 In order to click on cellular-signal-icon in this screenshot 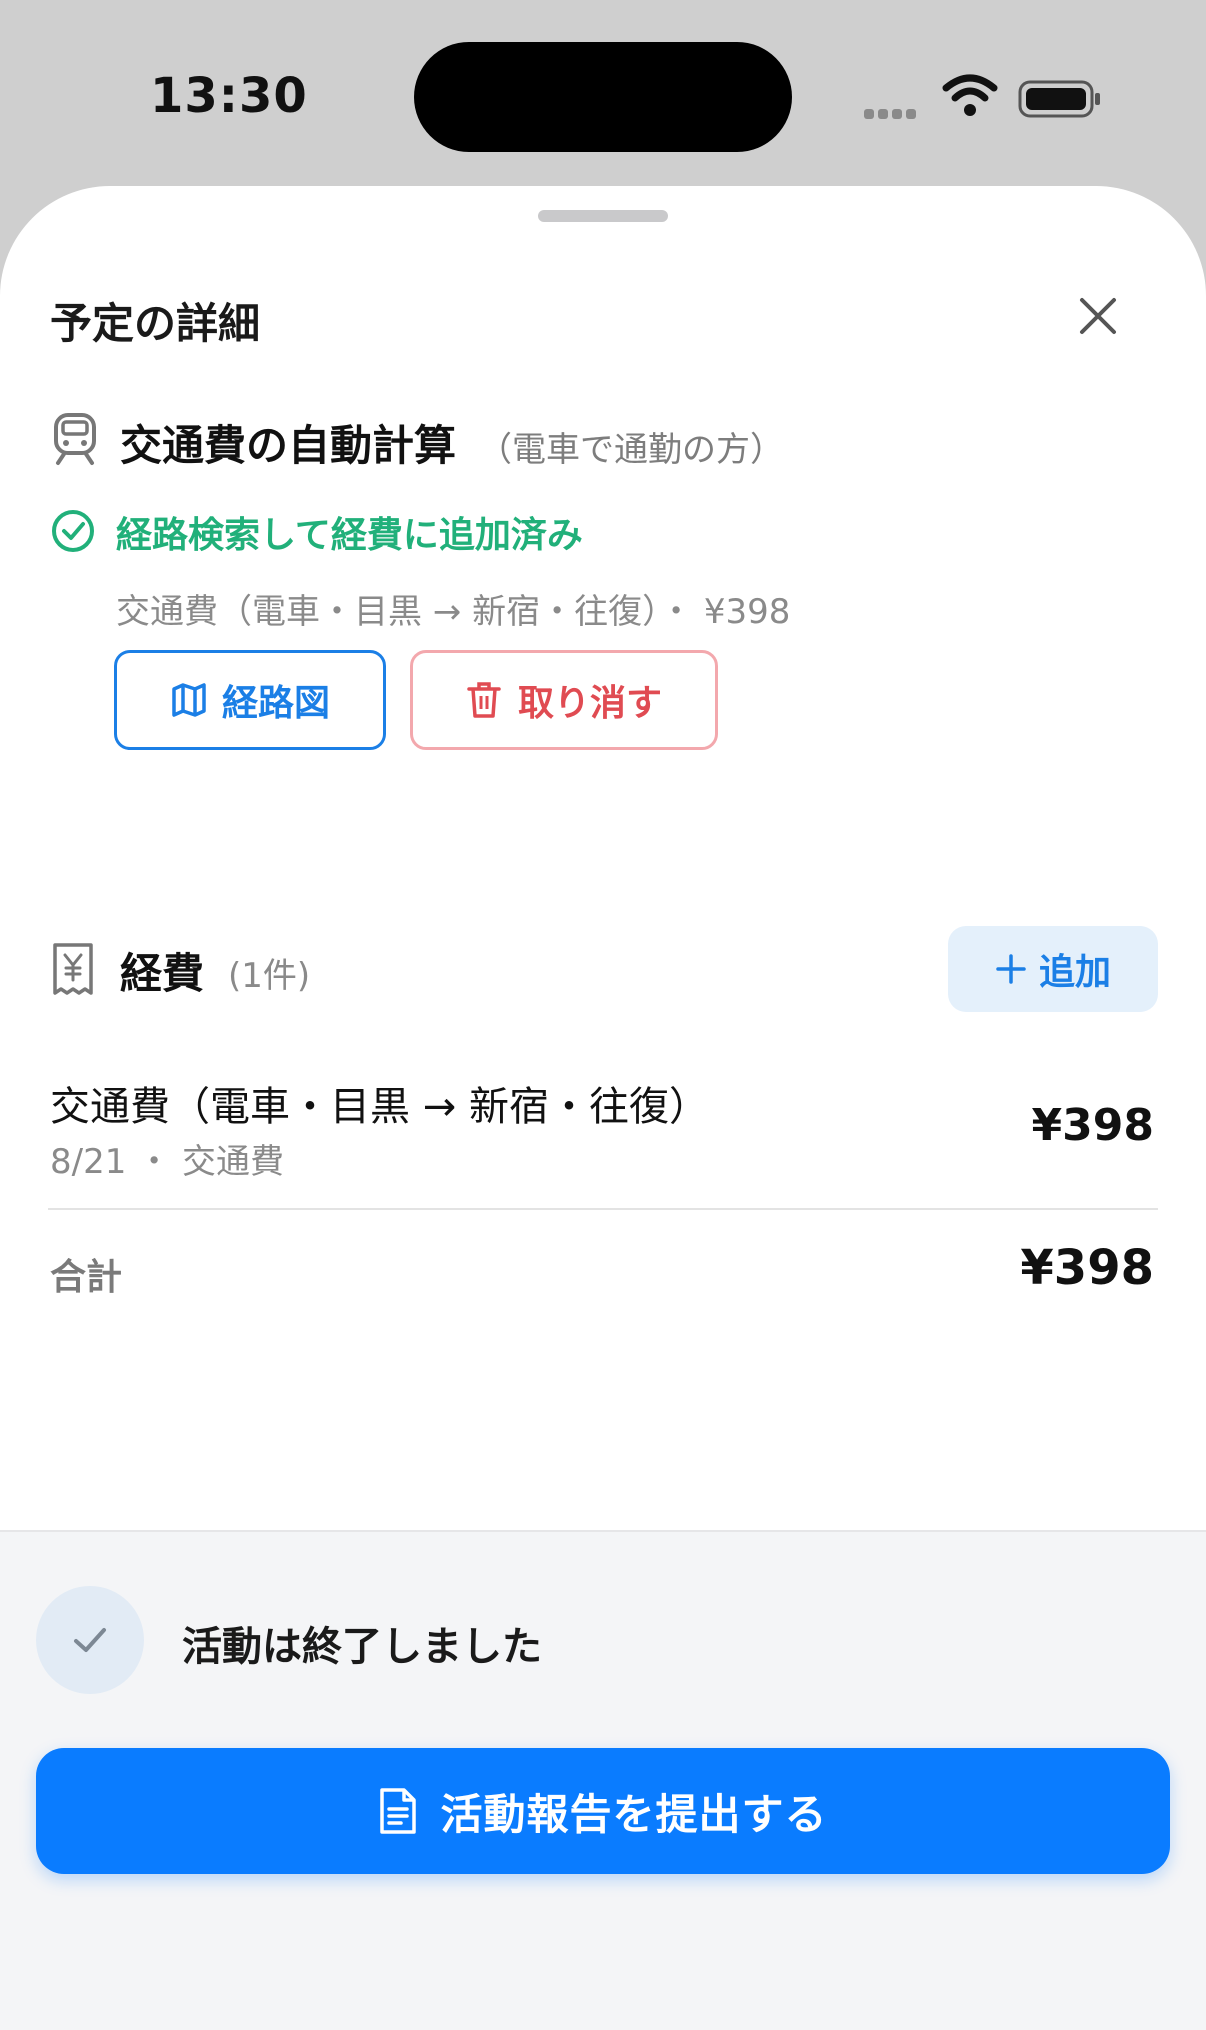, I will do `click(895, 111)`.